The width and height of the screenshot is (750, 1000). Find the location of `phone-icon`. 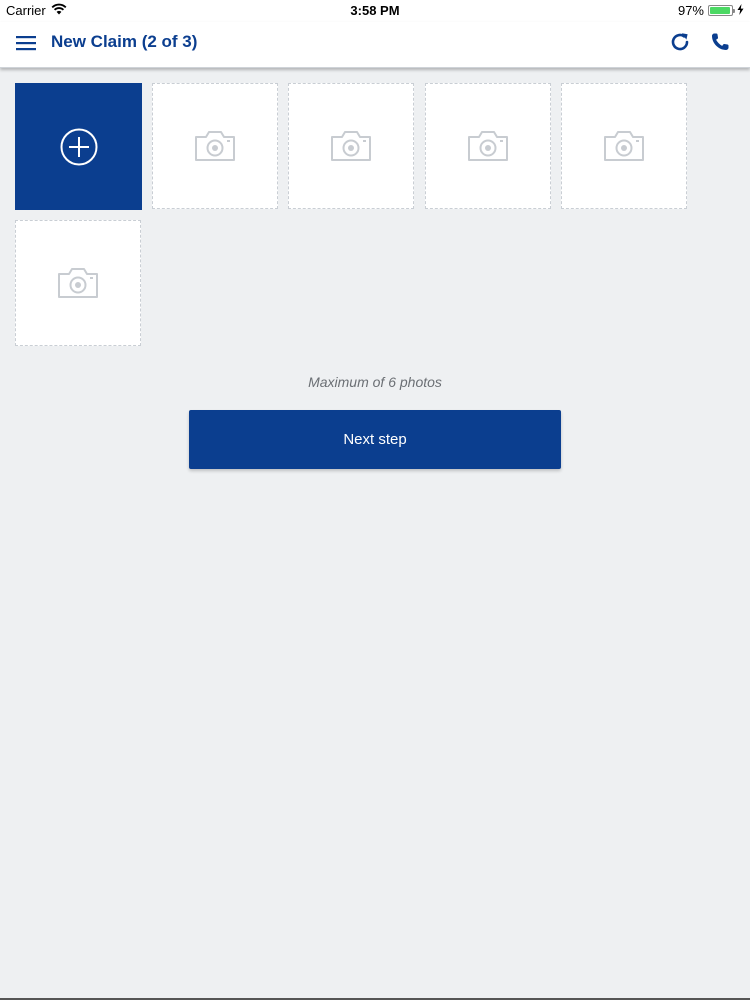

phone-icon is located at coordinates (720, 41).